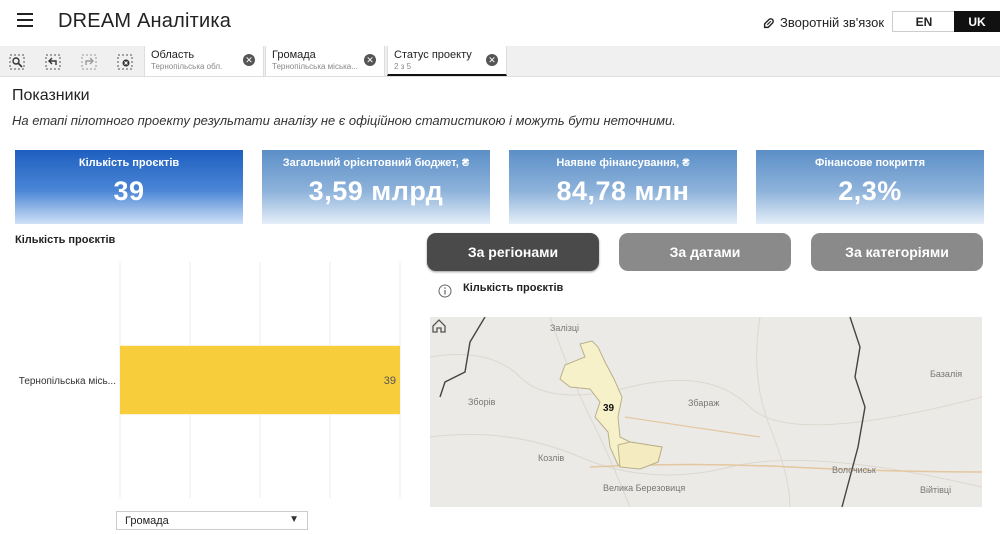 Image resolution: width=1000 pixels, height=535 pixels. I want to click on filter-chip-community: Громада Тернопільська міська... ✕, so click(325, 61).